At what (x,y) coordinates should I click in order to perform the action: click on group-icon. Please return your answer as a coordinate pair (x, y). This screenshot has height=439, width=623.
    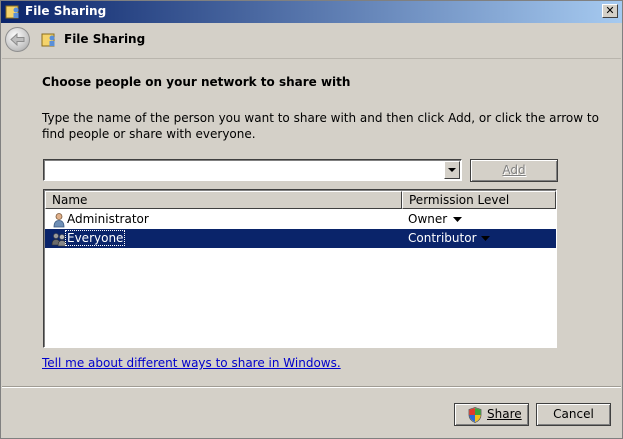
    Looking at the image, I should click on (59, 240).